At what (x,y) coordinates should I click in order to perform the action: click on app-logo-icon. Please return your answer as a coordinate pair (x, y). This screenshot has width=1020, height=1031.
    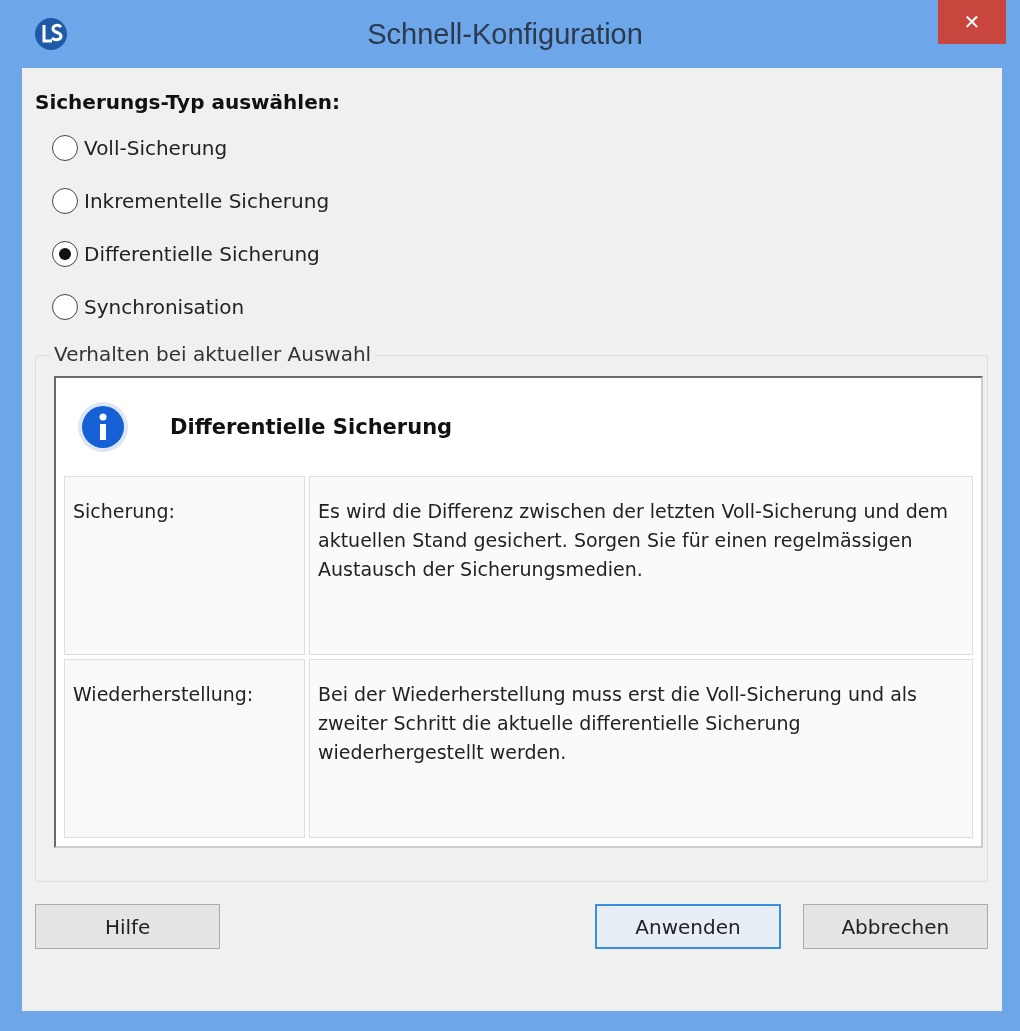
    Looking at the image, I should click on (51, 34).